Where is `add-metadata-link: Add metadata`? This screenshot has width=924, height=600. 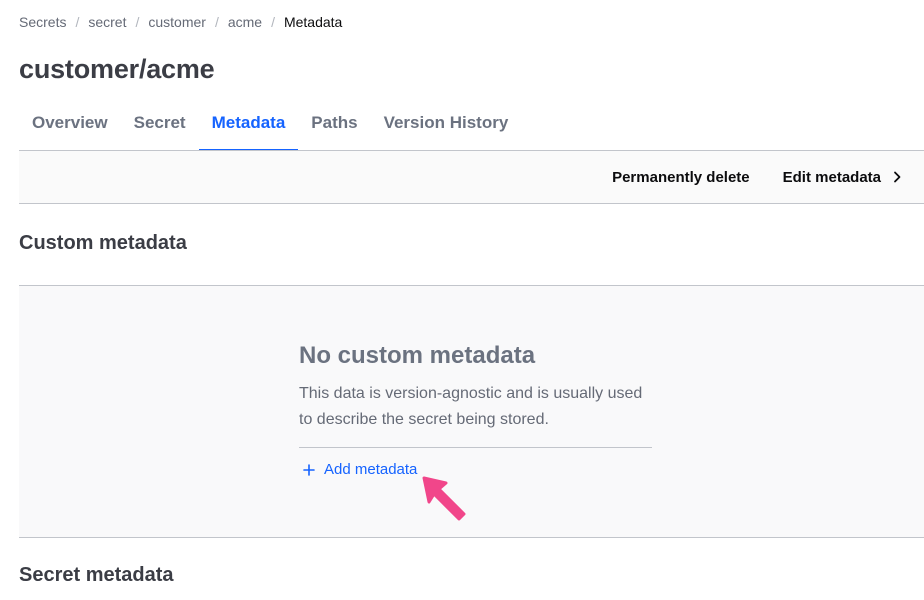
add-metadata-link: Add metadata is located at coordinates (360, 469).